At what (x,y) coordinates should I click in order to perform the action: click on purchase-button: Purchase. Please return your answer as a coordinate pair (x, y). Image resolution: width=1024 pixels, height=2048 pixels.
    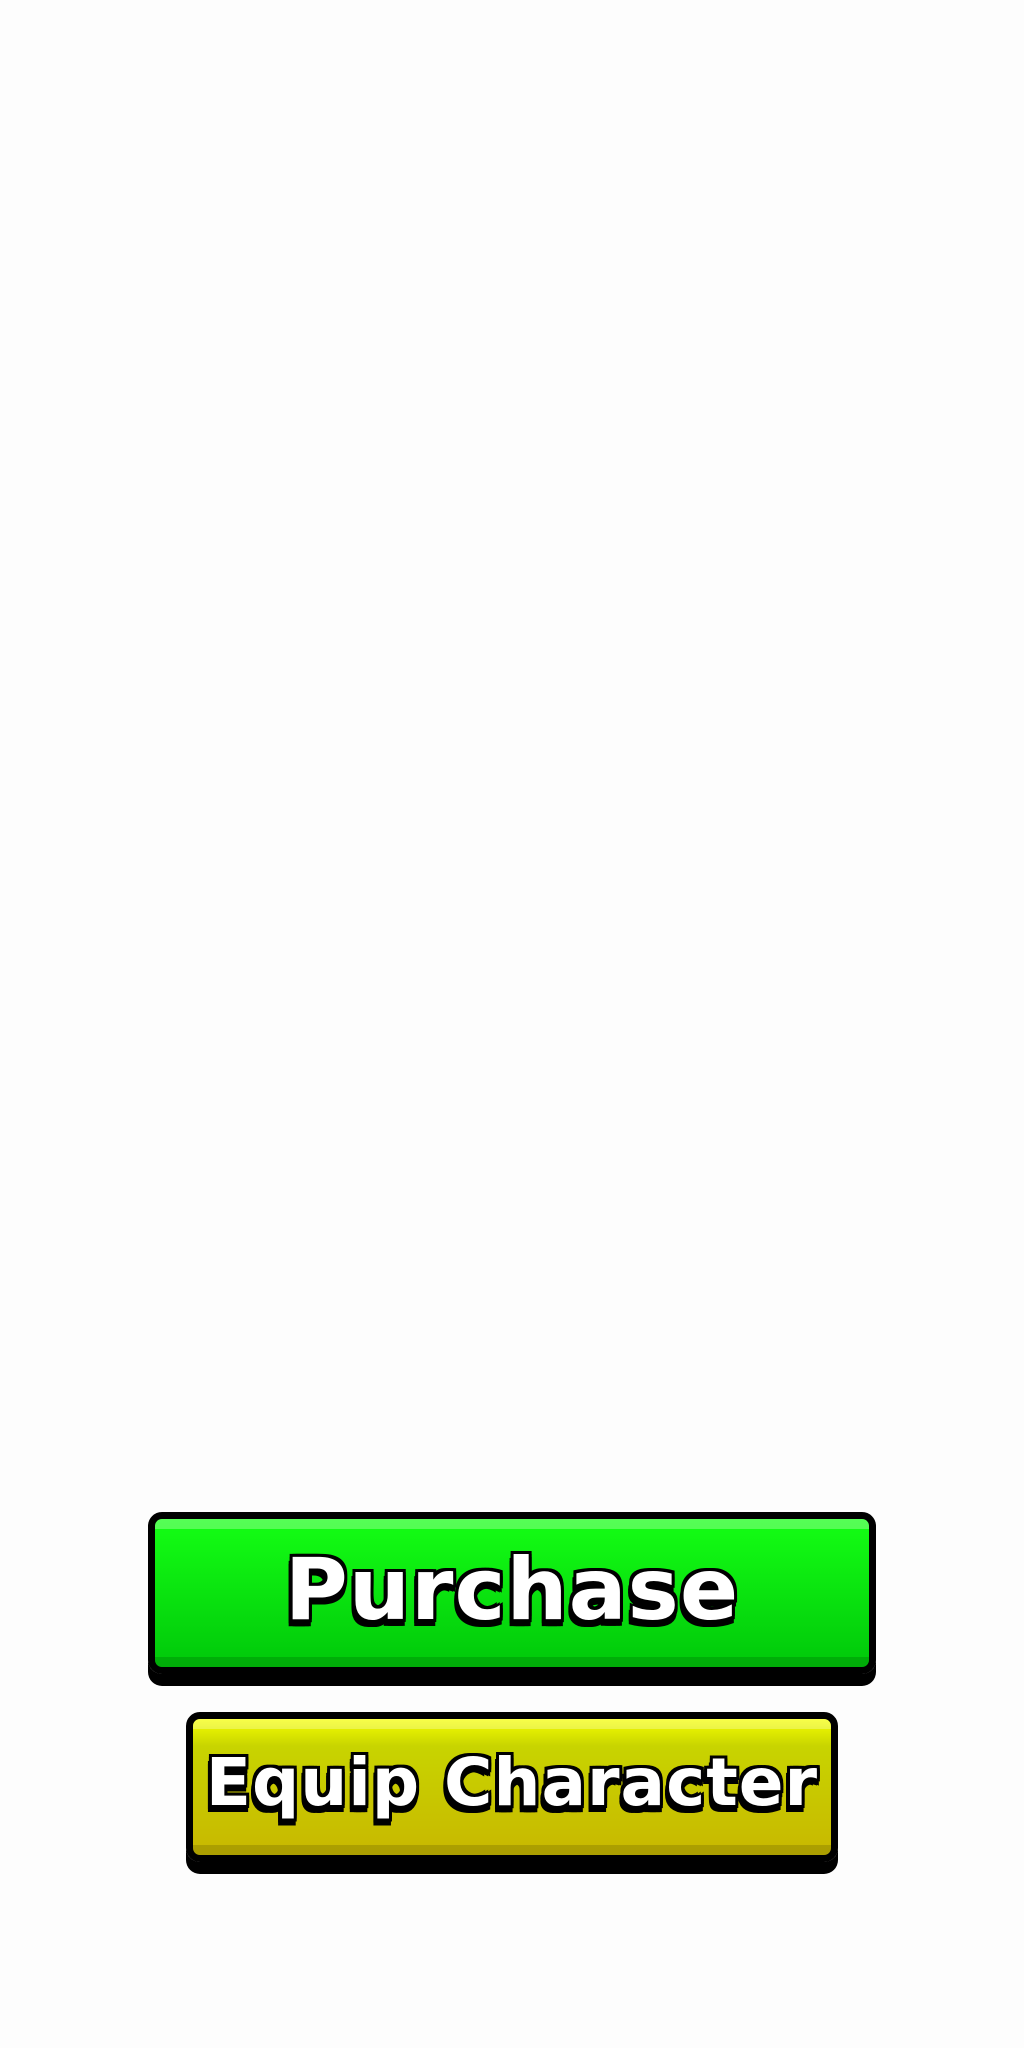
    Looking at the image, I should click on (512, 1593).